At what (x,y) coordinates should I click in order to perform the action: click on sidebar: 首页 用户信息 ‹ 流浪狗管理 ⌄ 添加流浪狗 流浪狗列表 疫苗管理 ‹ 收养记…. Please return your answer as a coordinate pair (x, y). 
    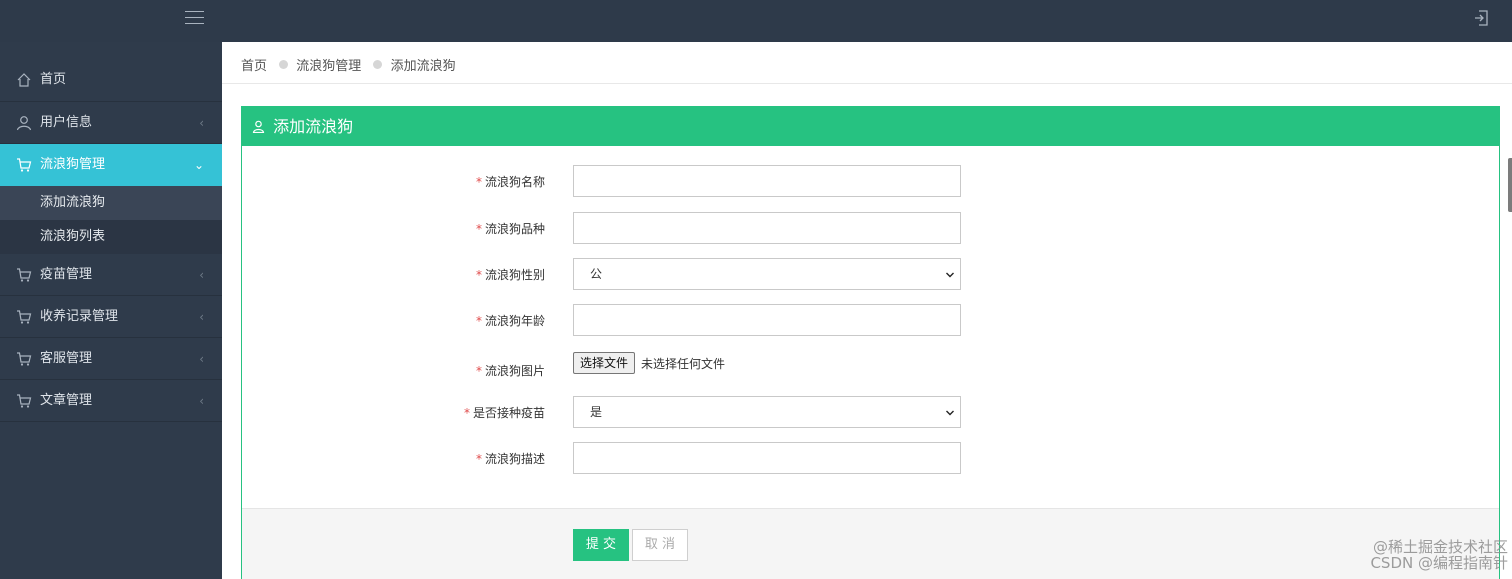
    Looking at the image, I should click on (111, 310).